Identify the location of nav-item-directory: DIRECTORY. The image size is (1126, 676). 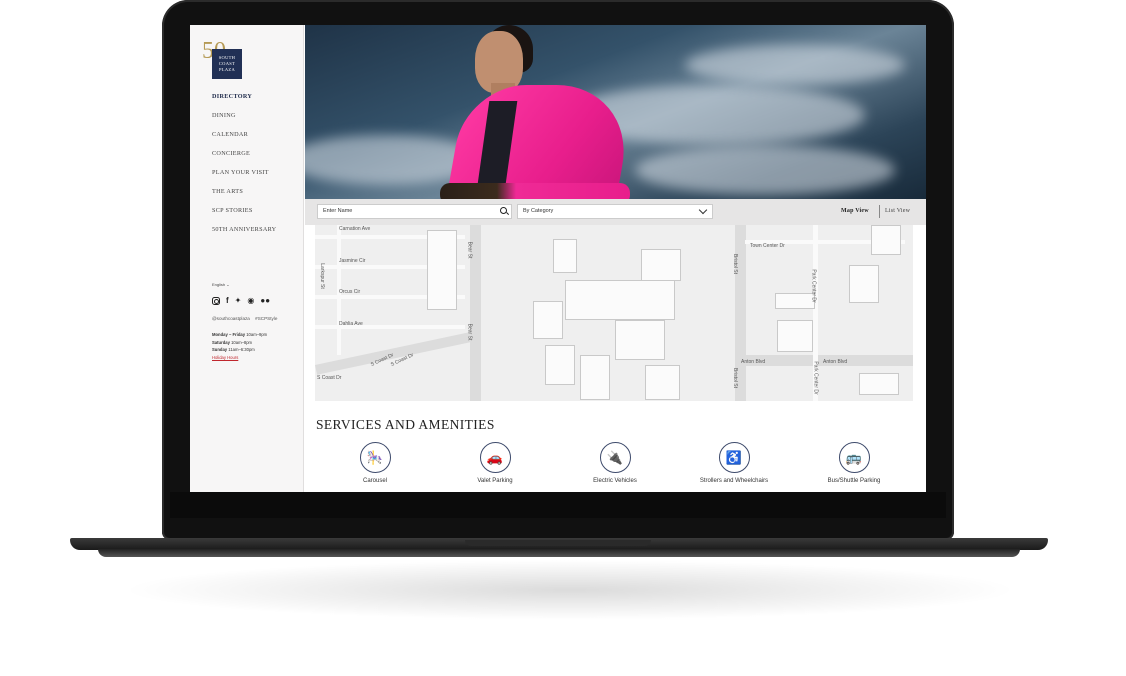
(244, 102).